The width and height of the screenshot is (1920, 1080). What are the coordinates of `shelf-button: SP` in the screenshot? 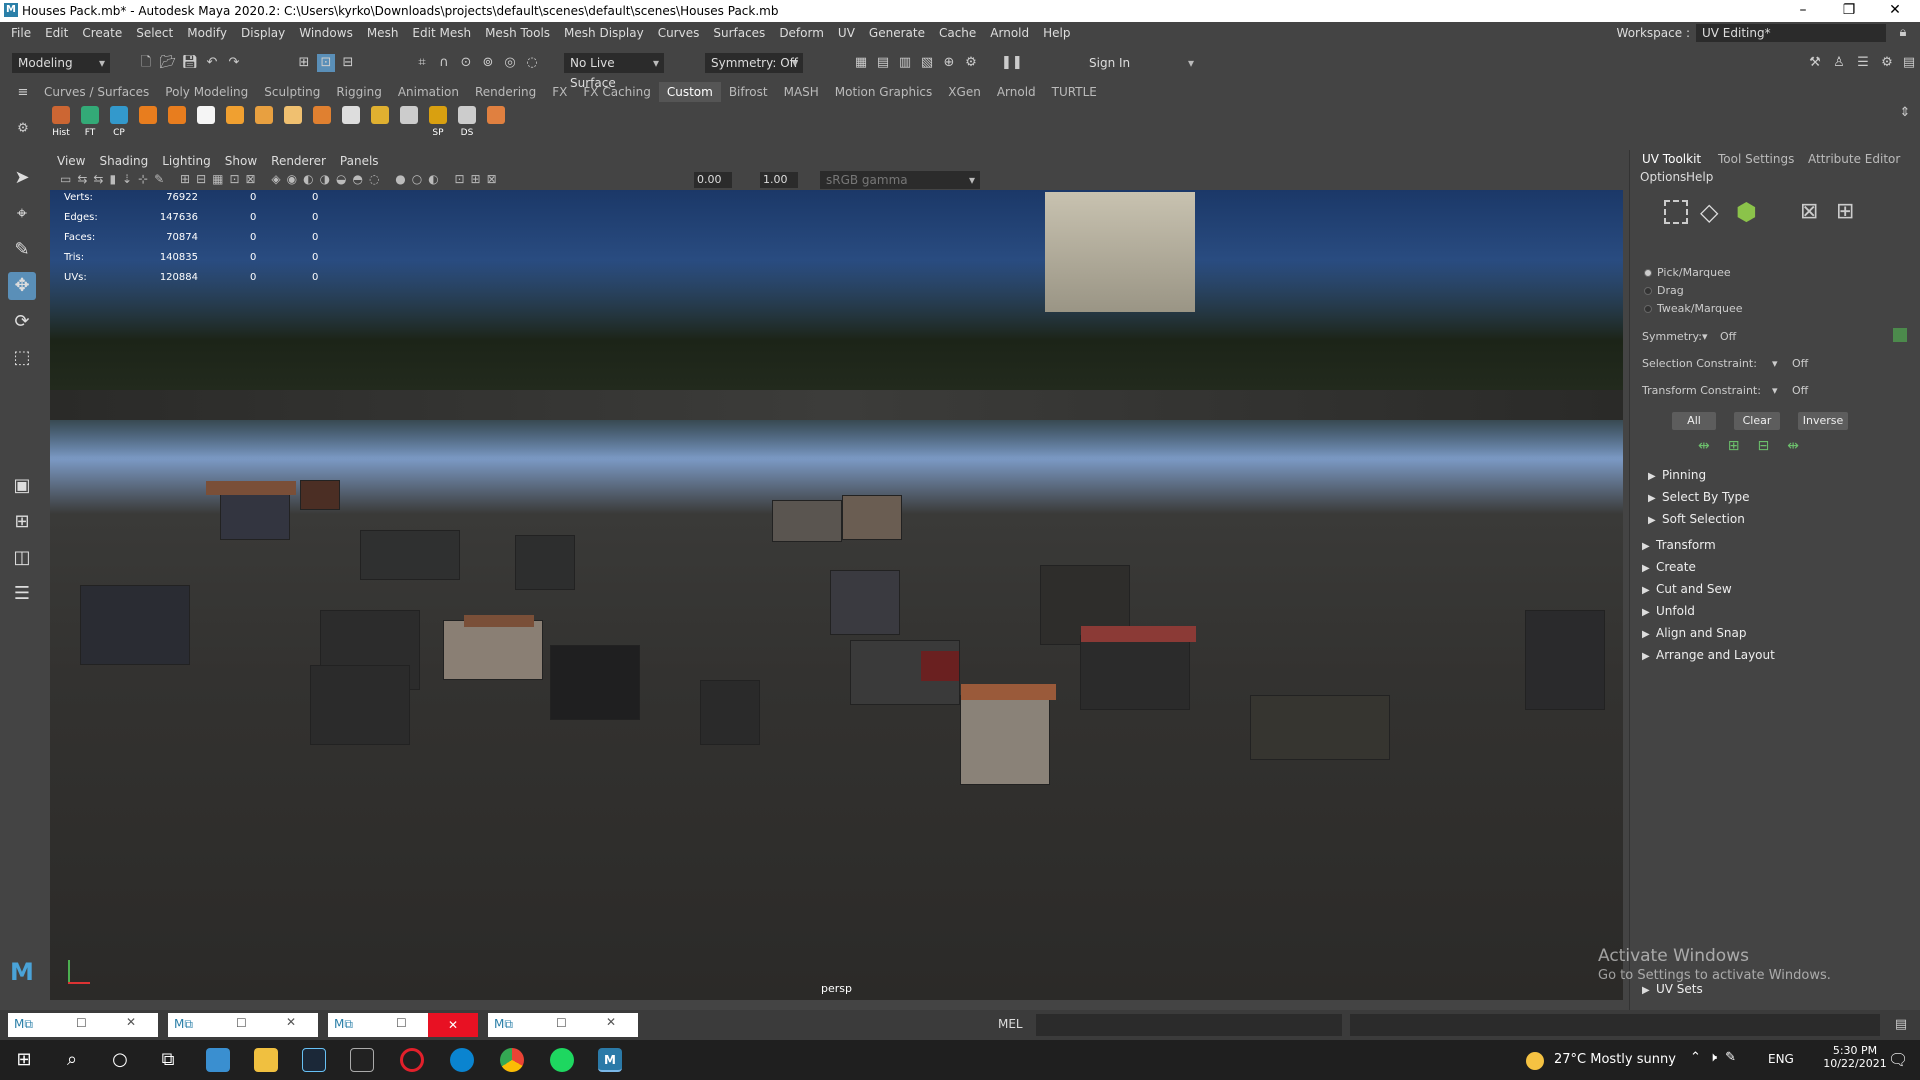 It's located at (438, 121).